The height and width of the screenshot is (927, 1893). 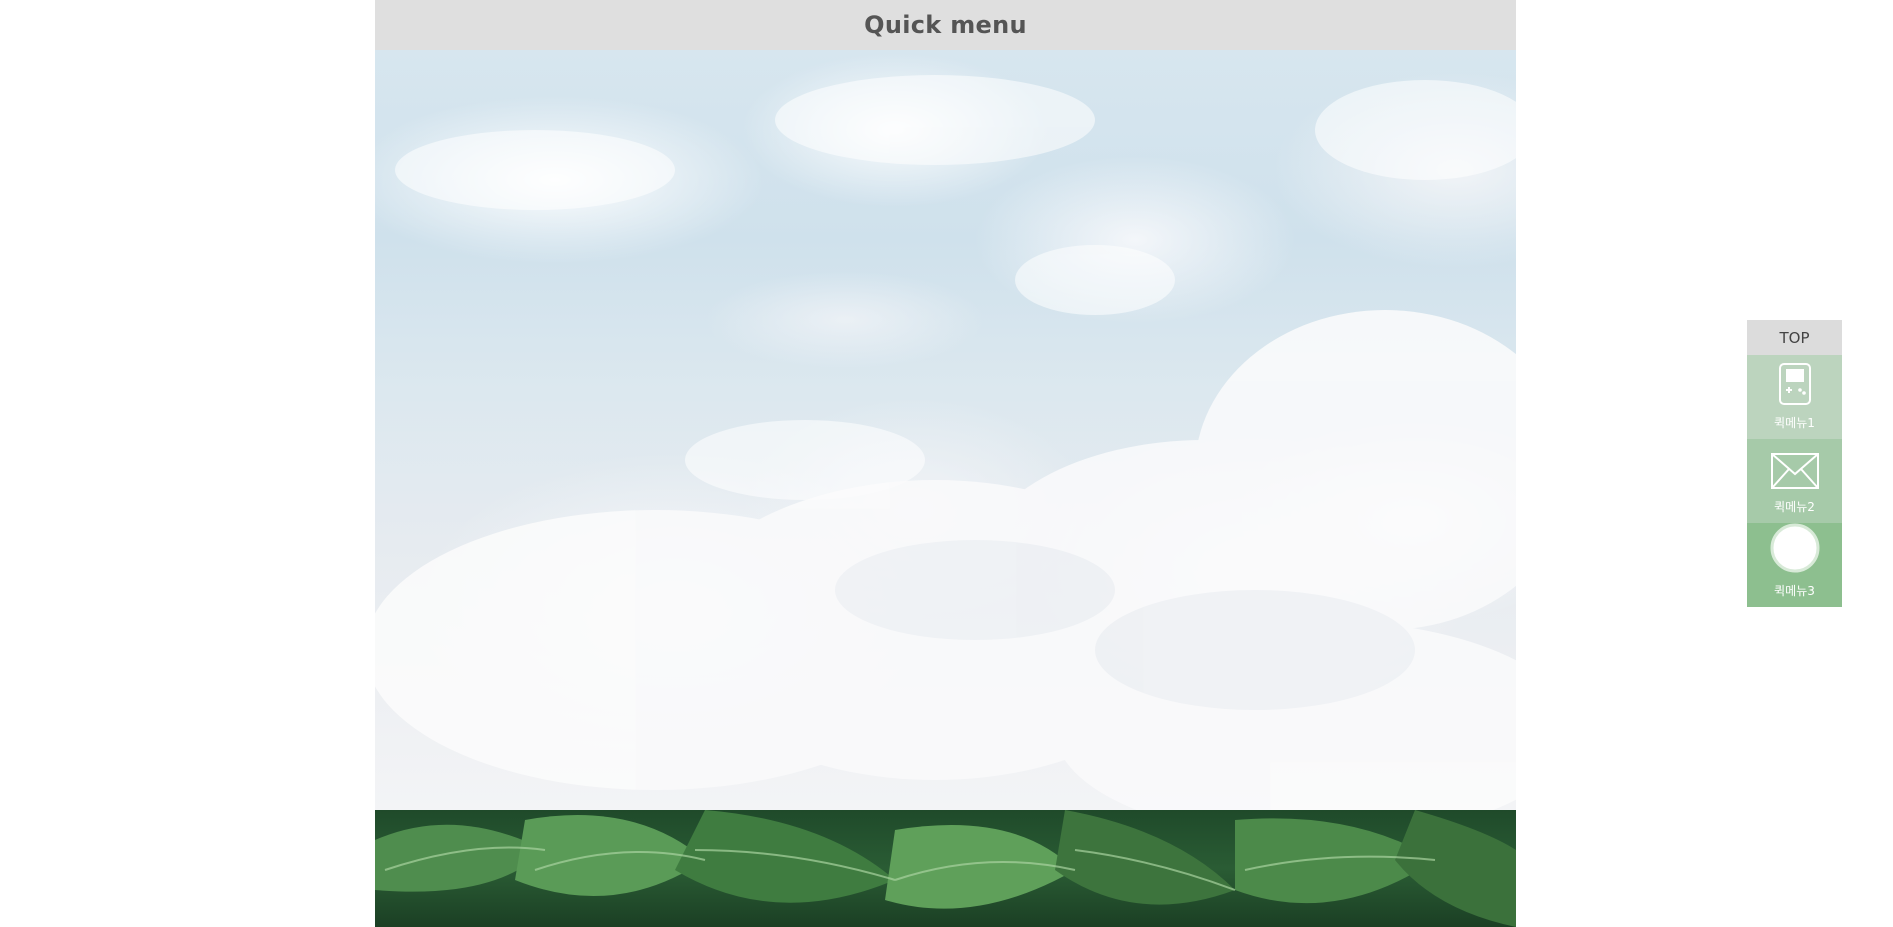 I want to click on envelope-icon, so click(x=1795, y=473).